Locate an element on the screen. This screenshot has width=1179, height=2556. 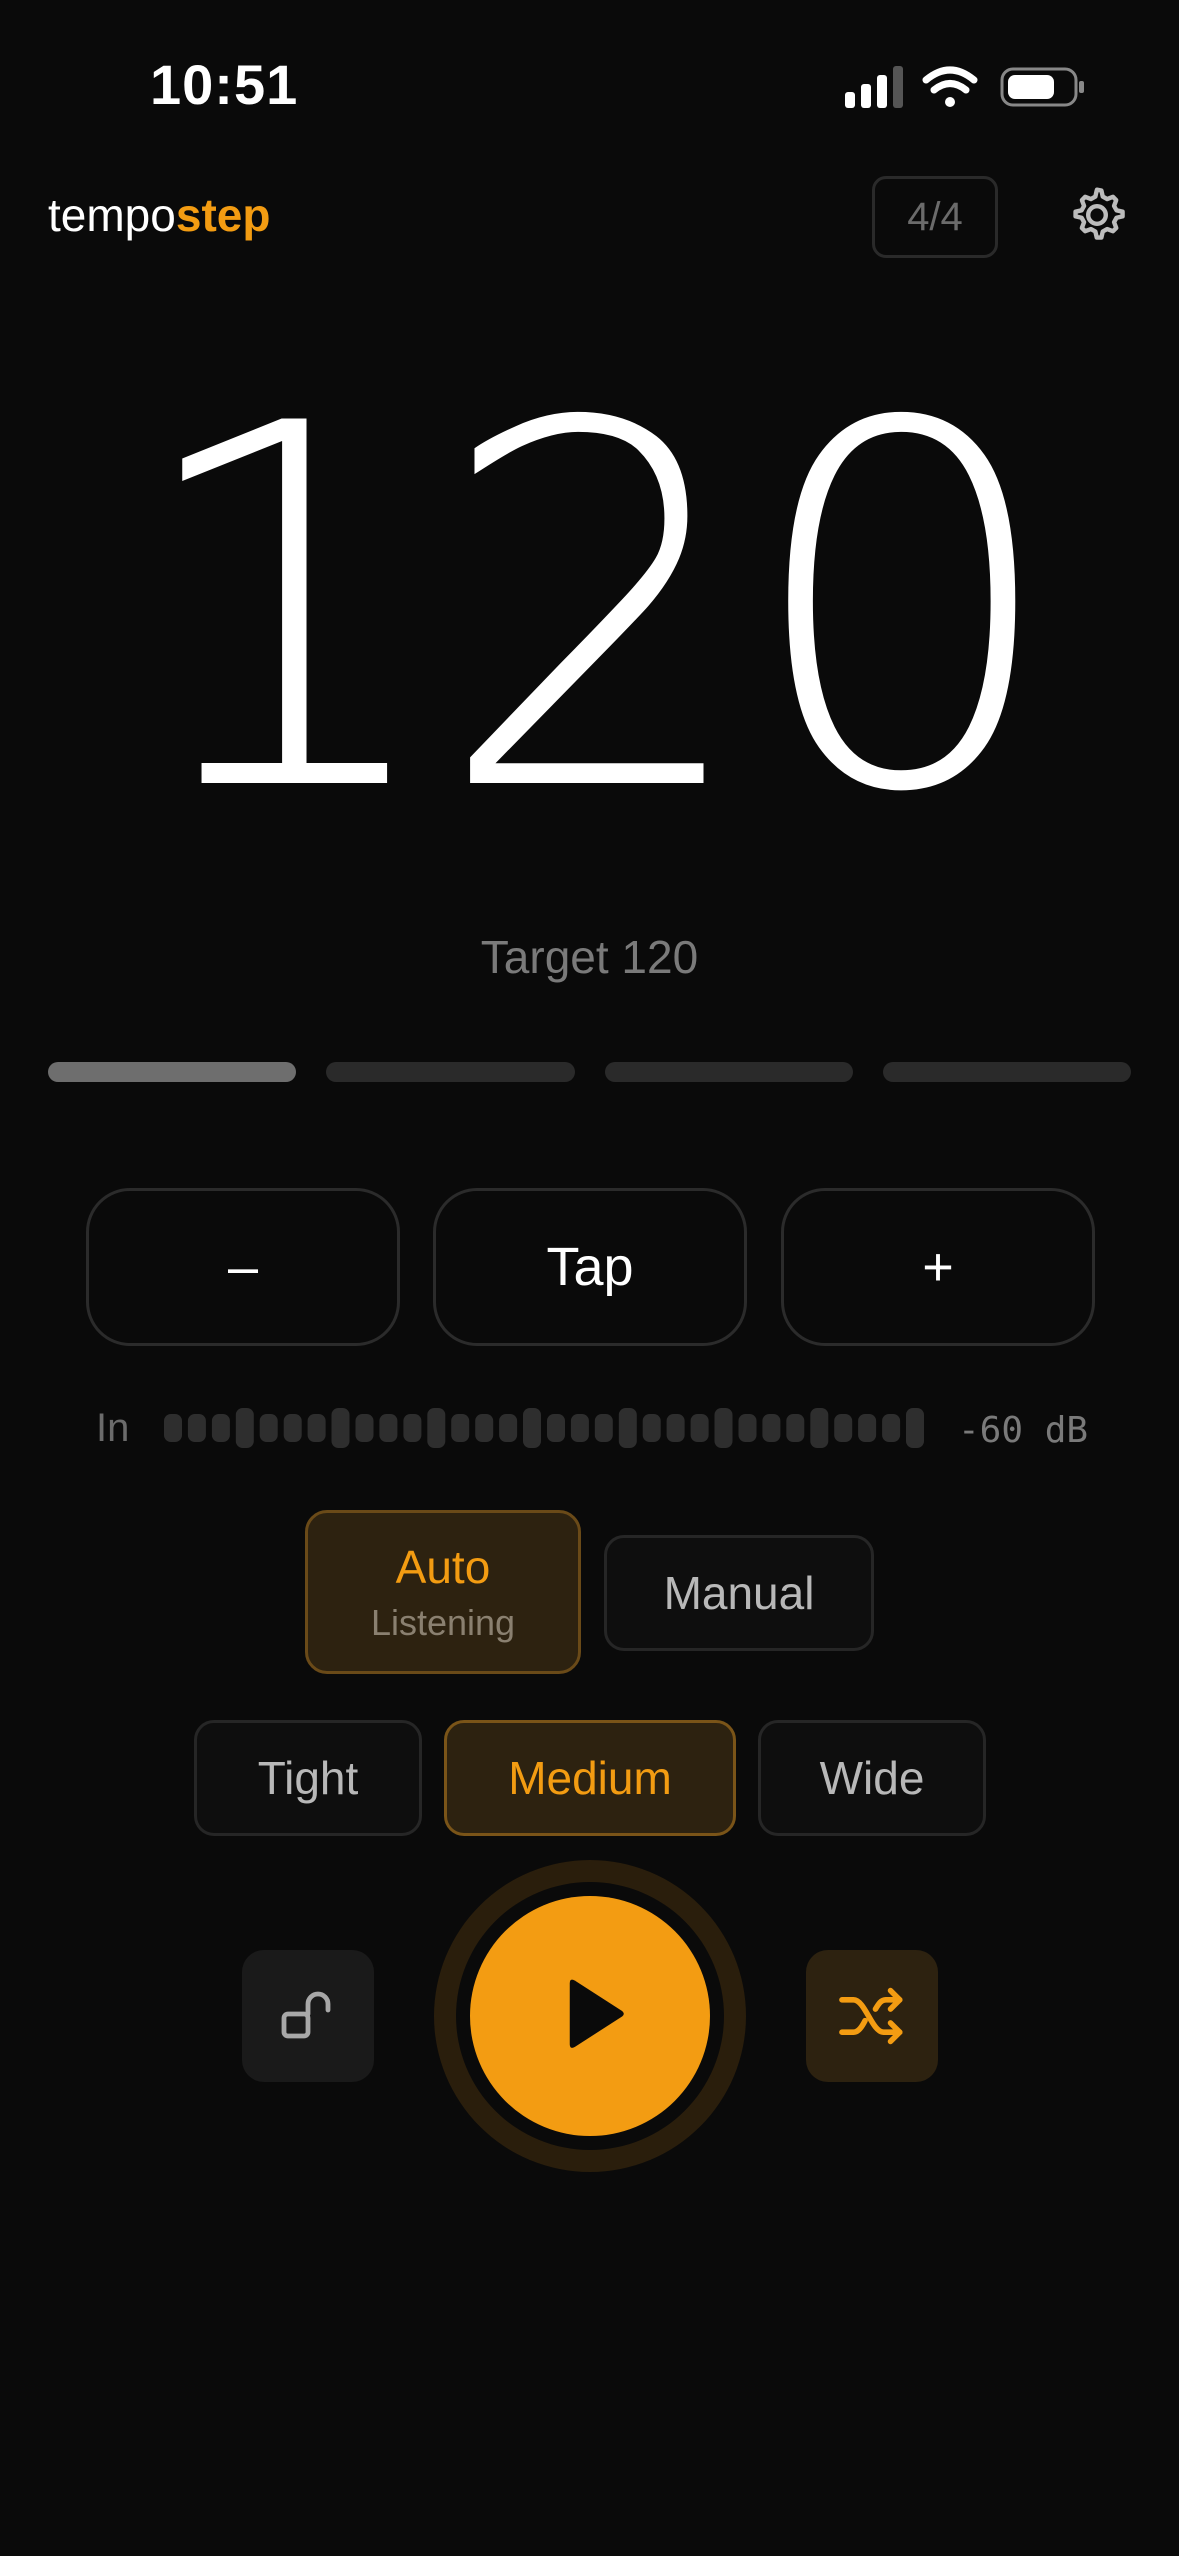
target-tempo: Target 120 is located at coordinates (589, 957).